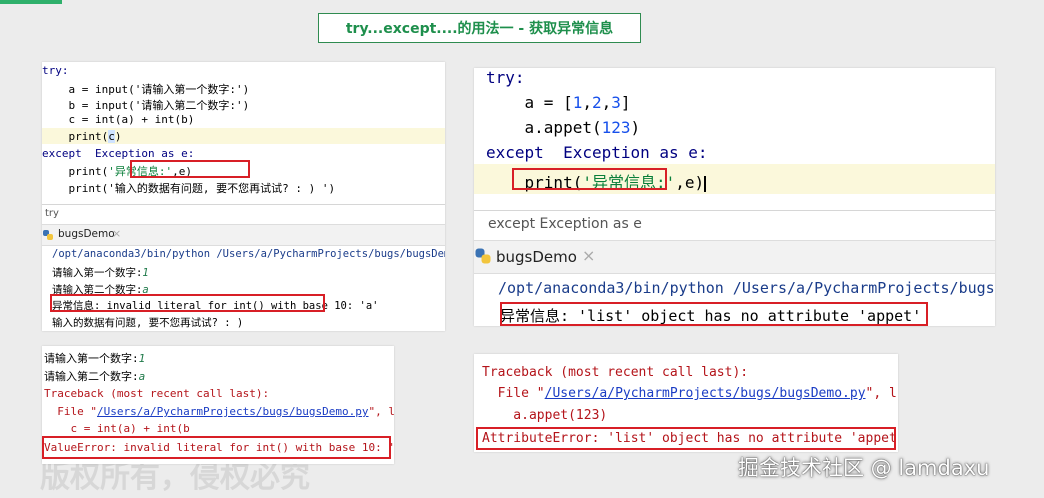 This screenshot has height=498, width=1044. I want to click on console-line: 输入的数据有问题, 要不您再试试? : ), so click(148, 323).